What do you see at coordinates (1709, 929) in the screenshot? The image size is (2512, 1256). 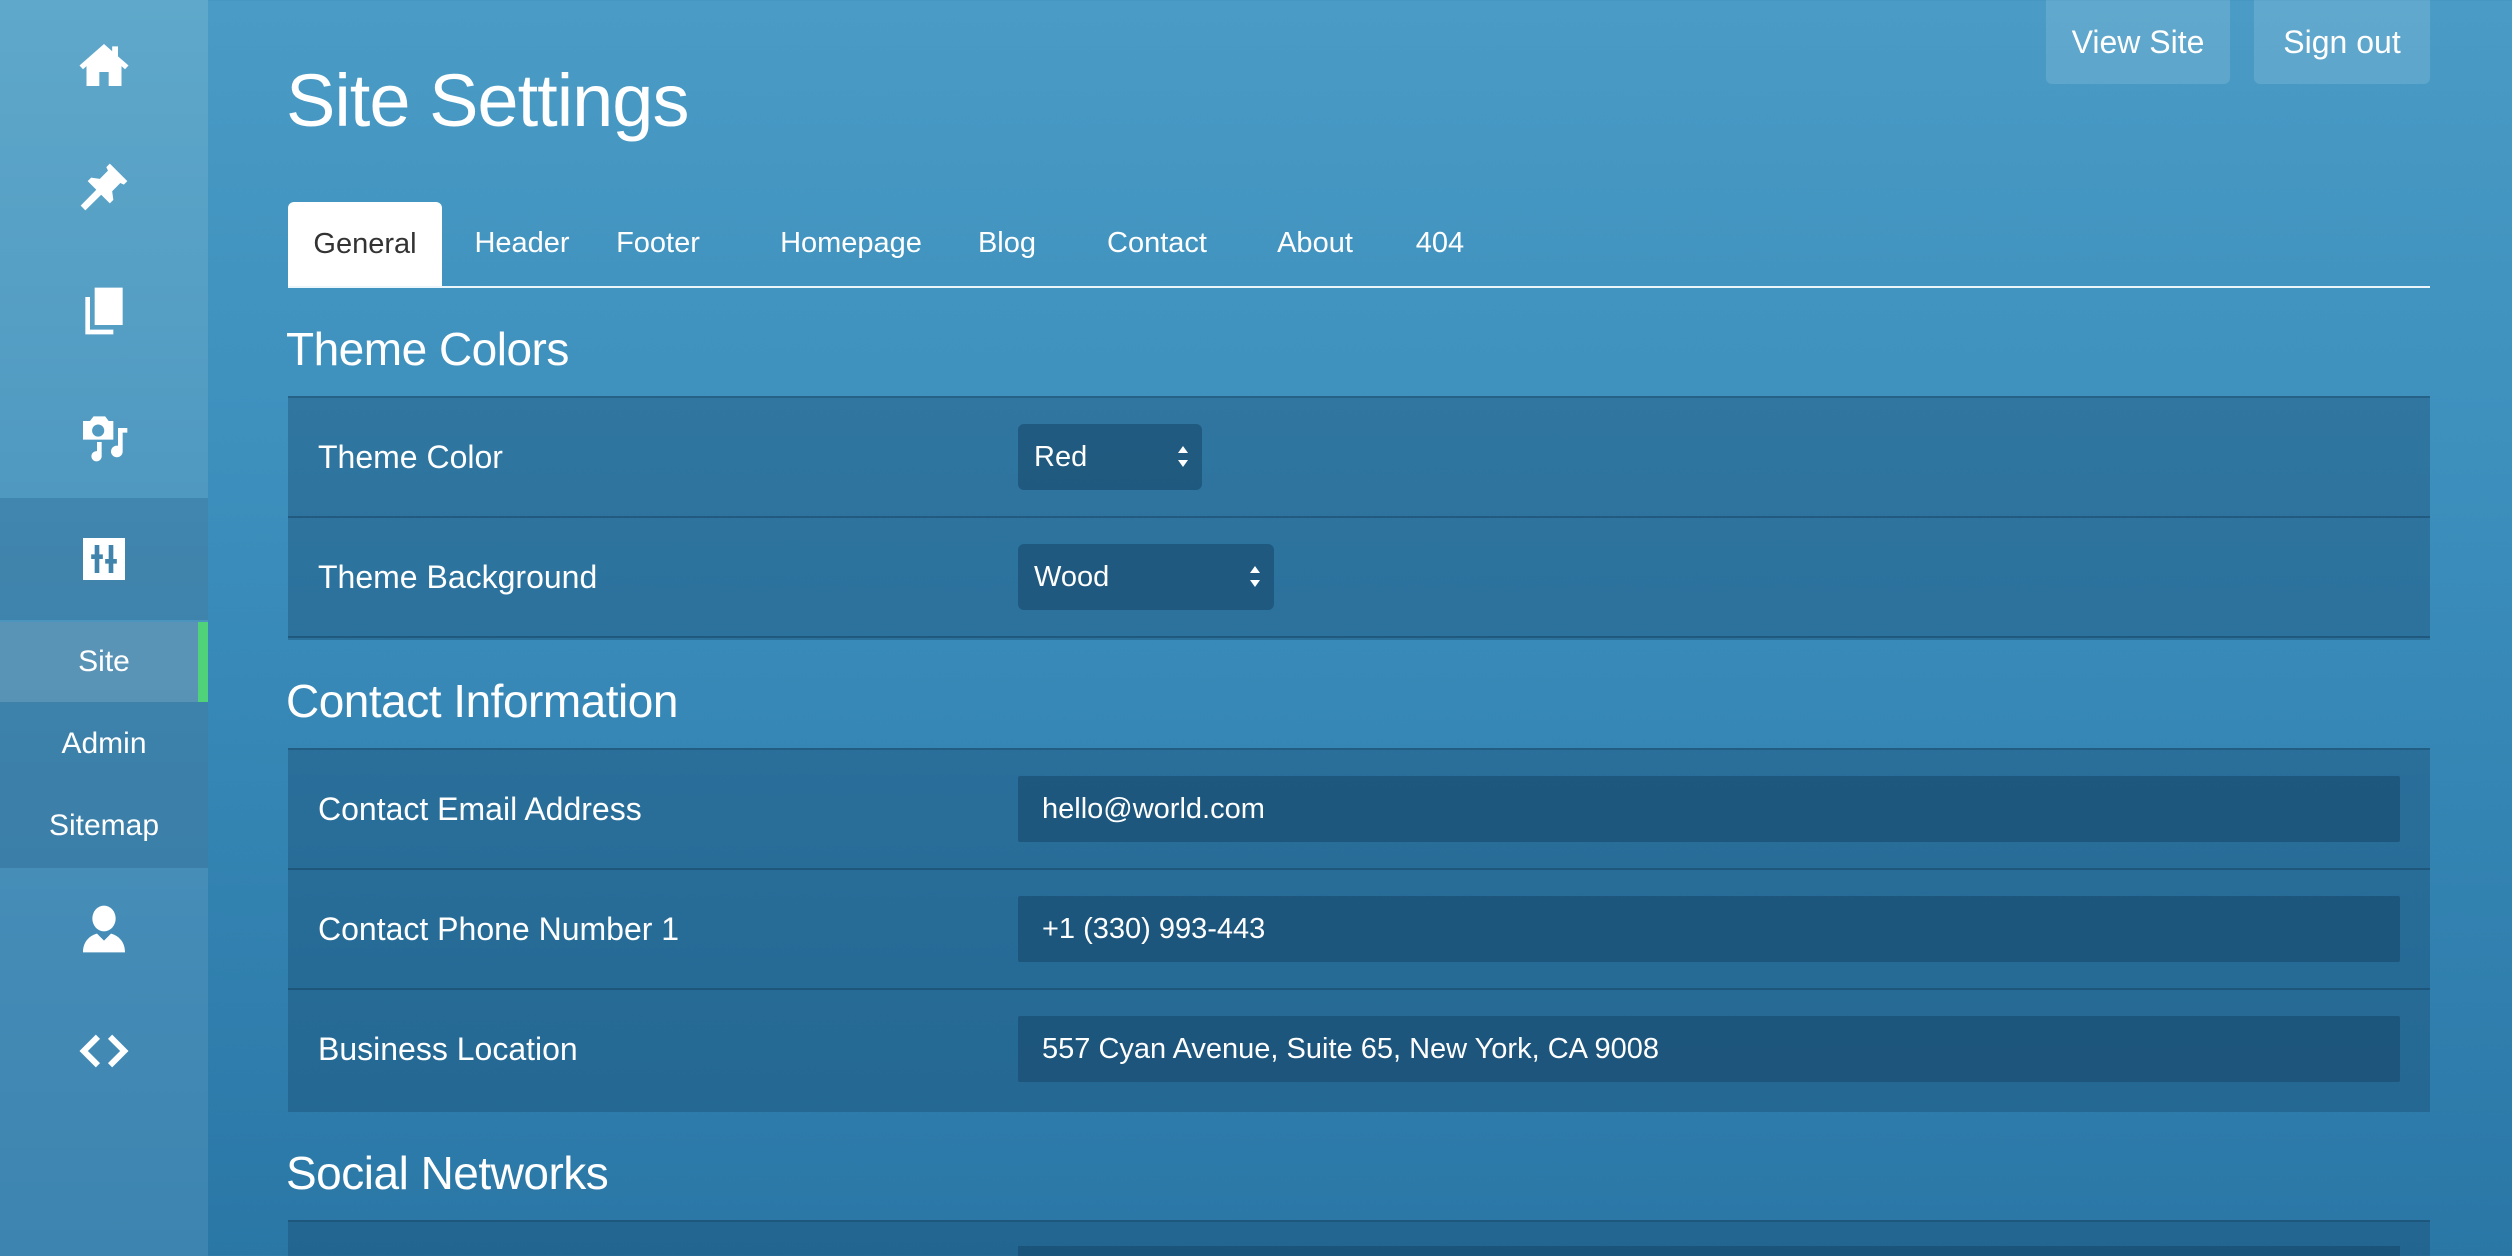 I see `contact-phone-input: +1 (330) 993-443` at bounding box center [1709, 929].